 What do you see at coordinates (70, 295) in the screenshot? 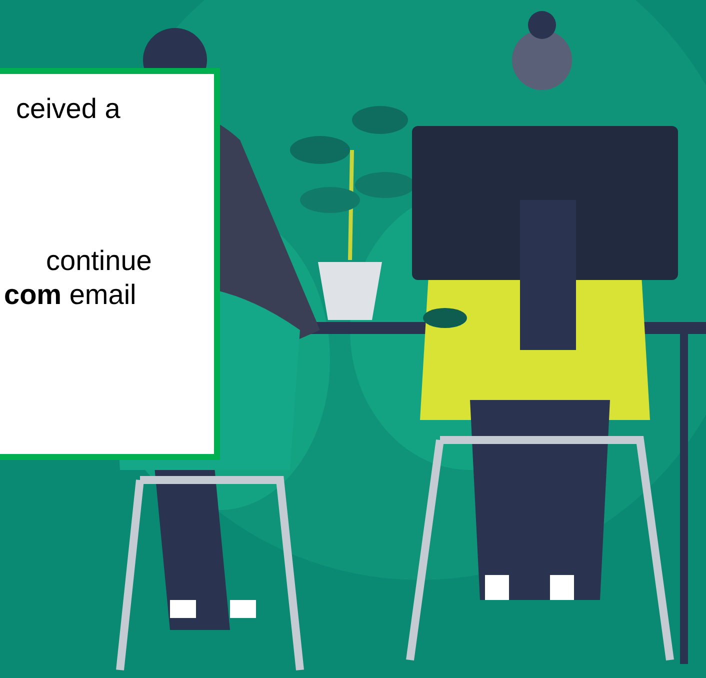
I see `message-text: com email` at bounding box center [70, 295].